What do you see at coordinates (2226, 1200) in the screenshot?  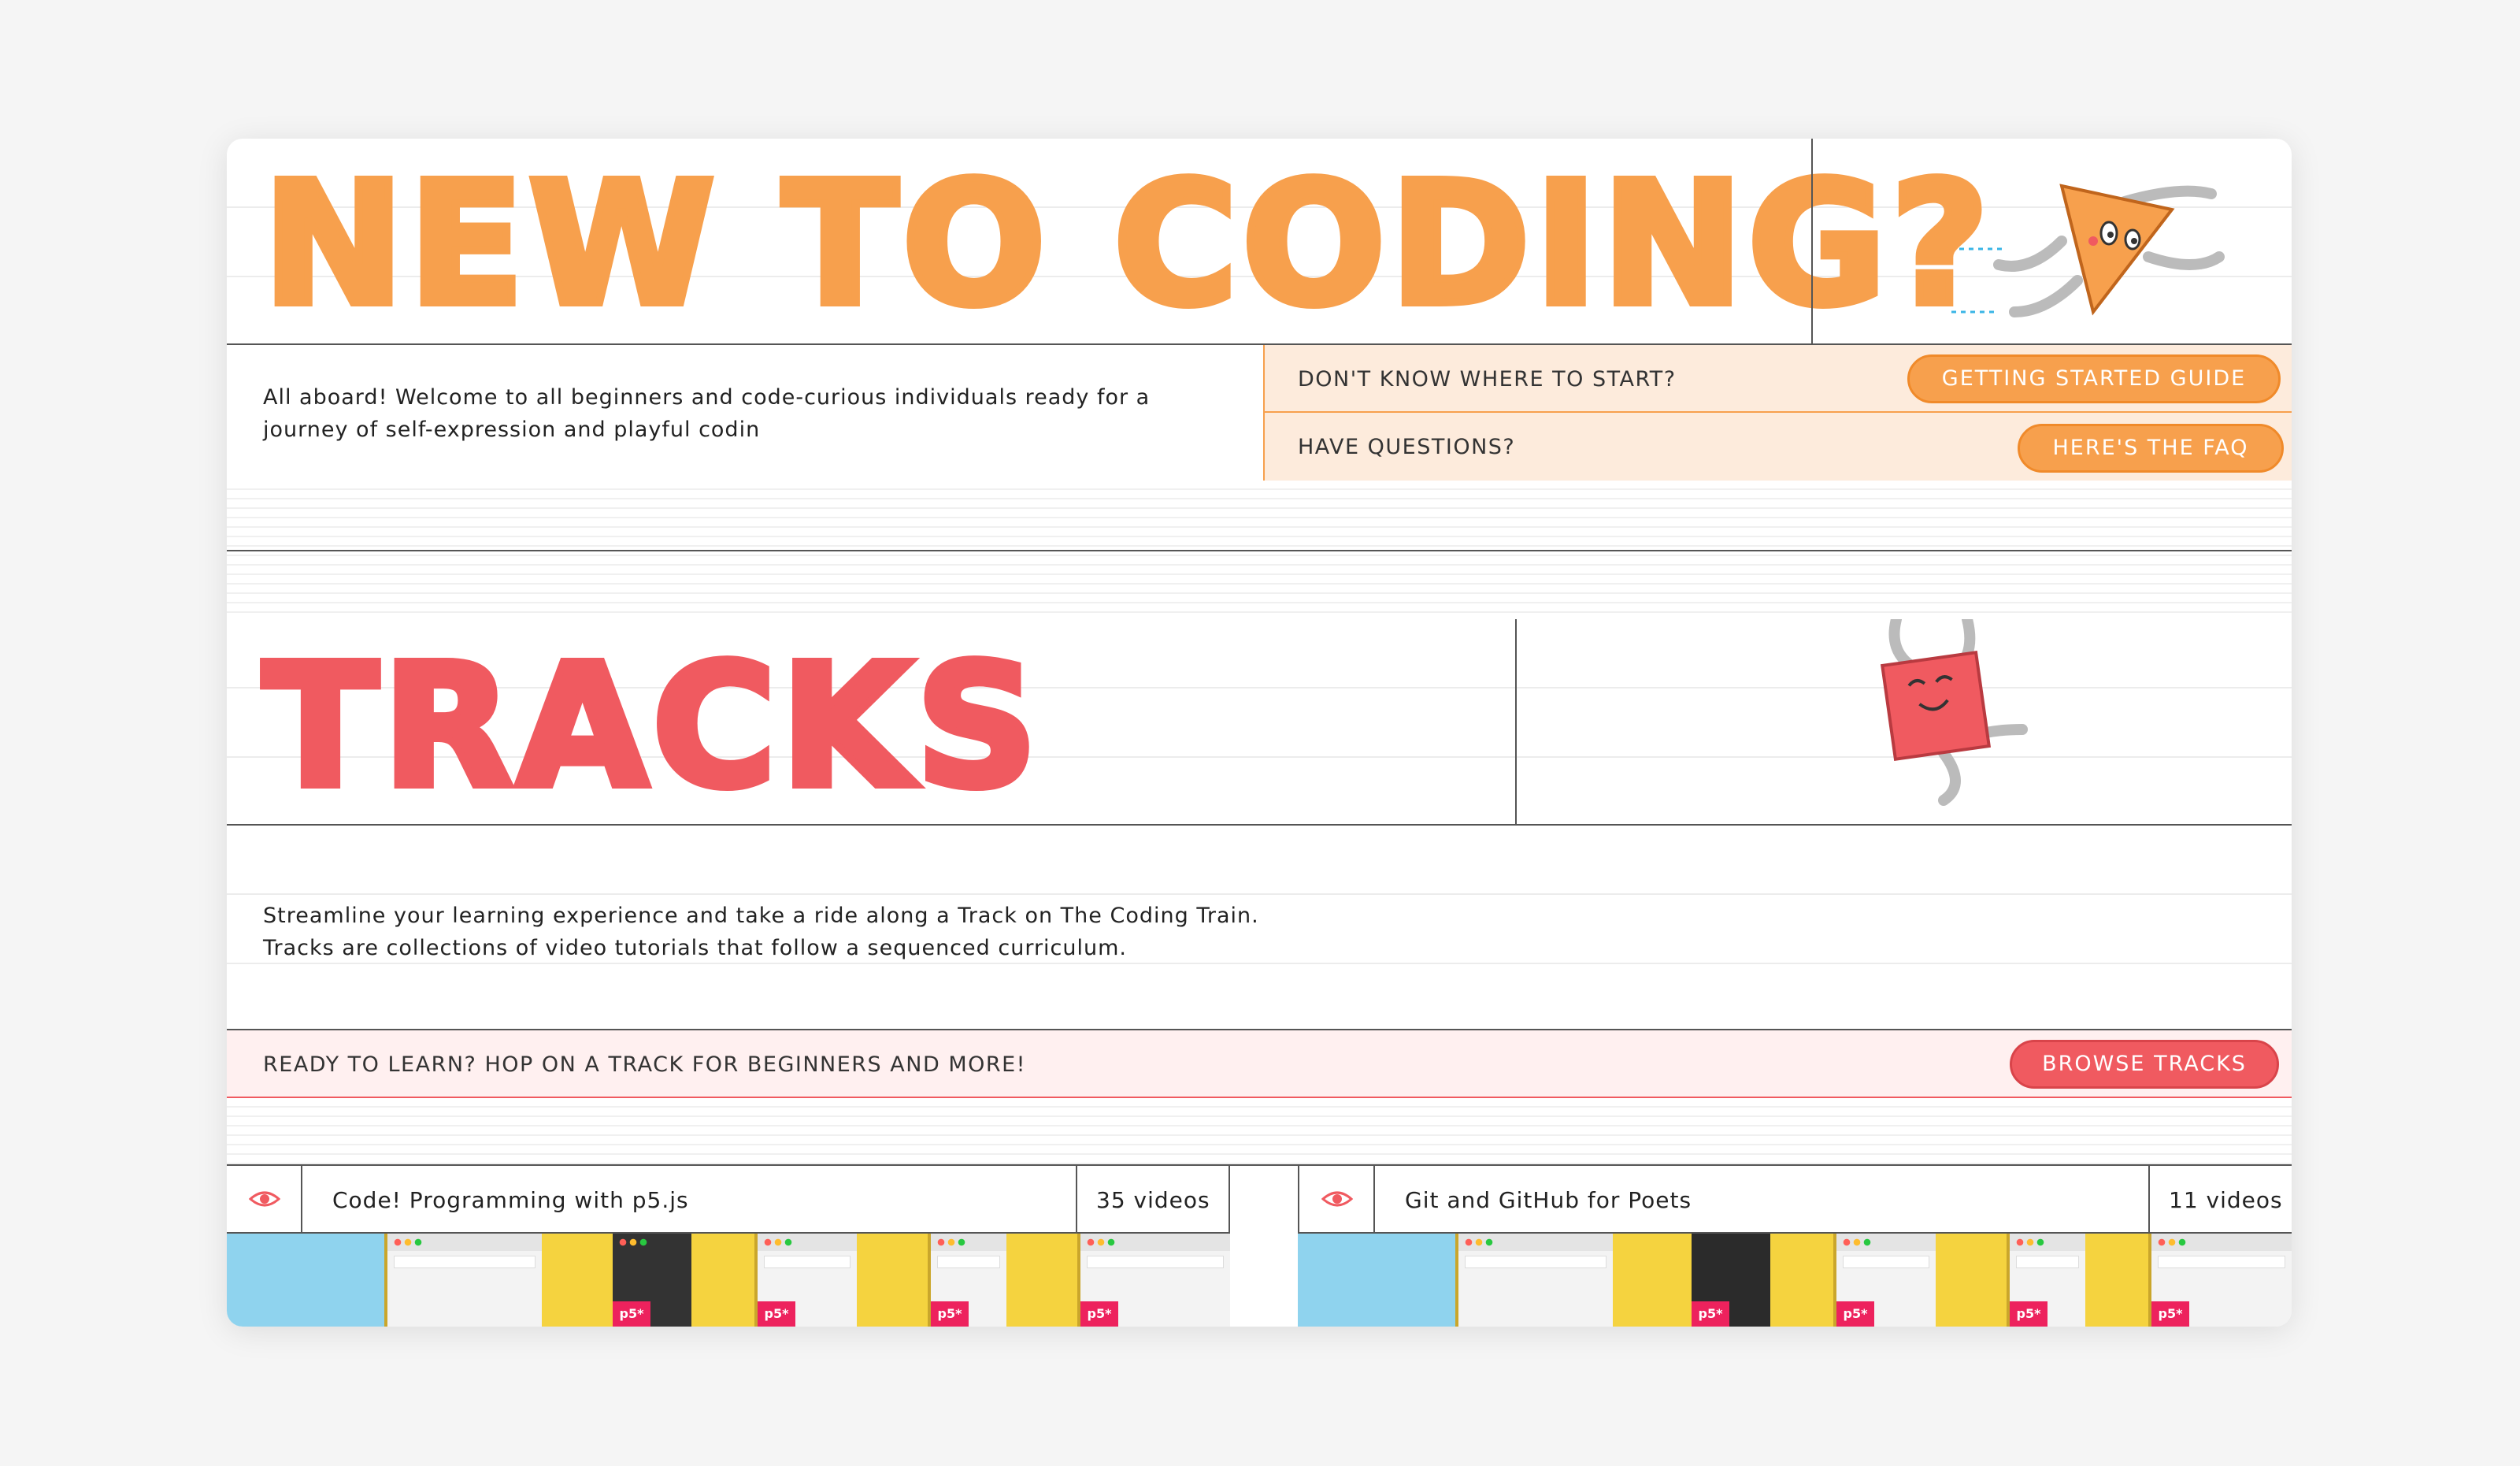 I see `video-count: 11 videos` at bounding box center [2226, 1200].